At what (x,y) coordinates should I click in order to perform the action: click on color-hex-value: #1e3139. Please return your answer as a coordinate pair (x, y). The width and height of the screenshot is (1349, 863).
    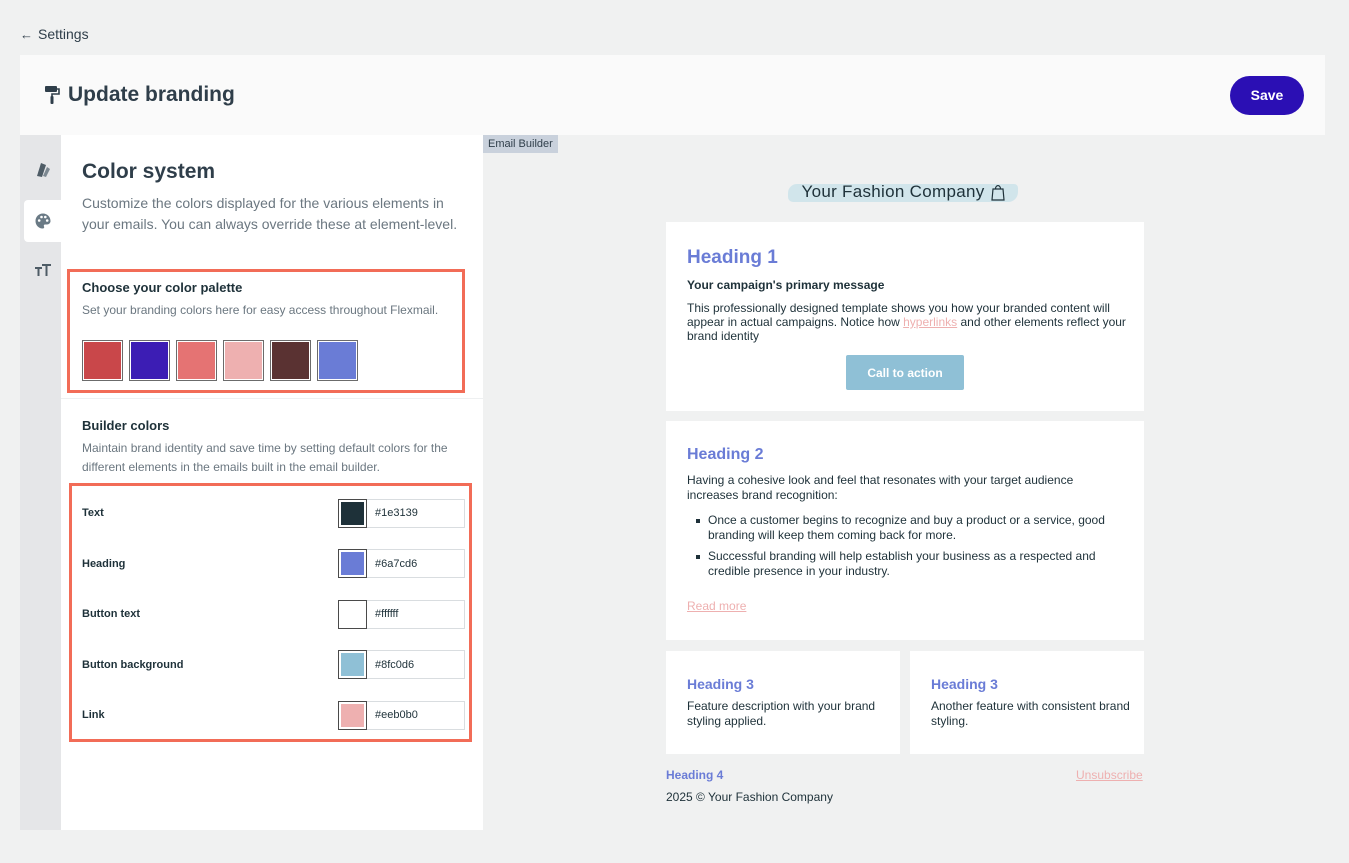
    Looking at the image, I should click on (415, 513).